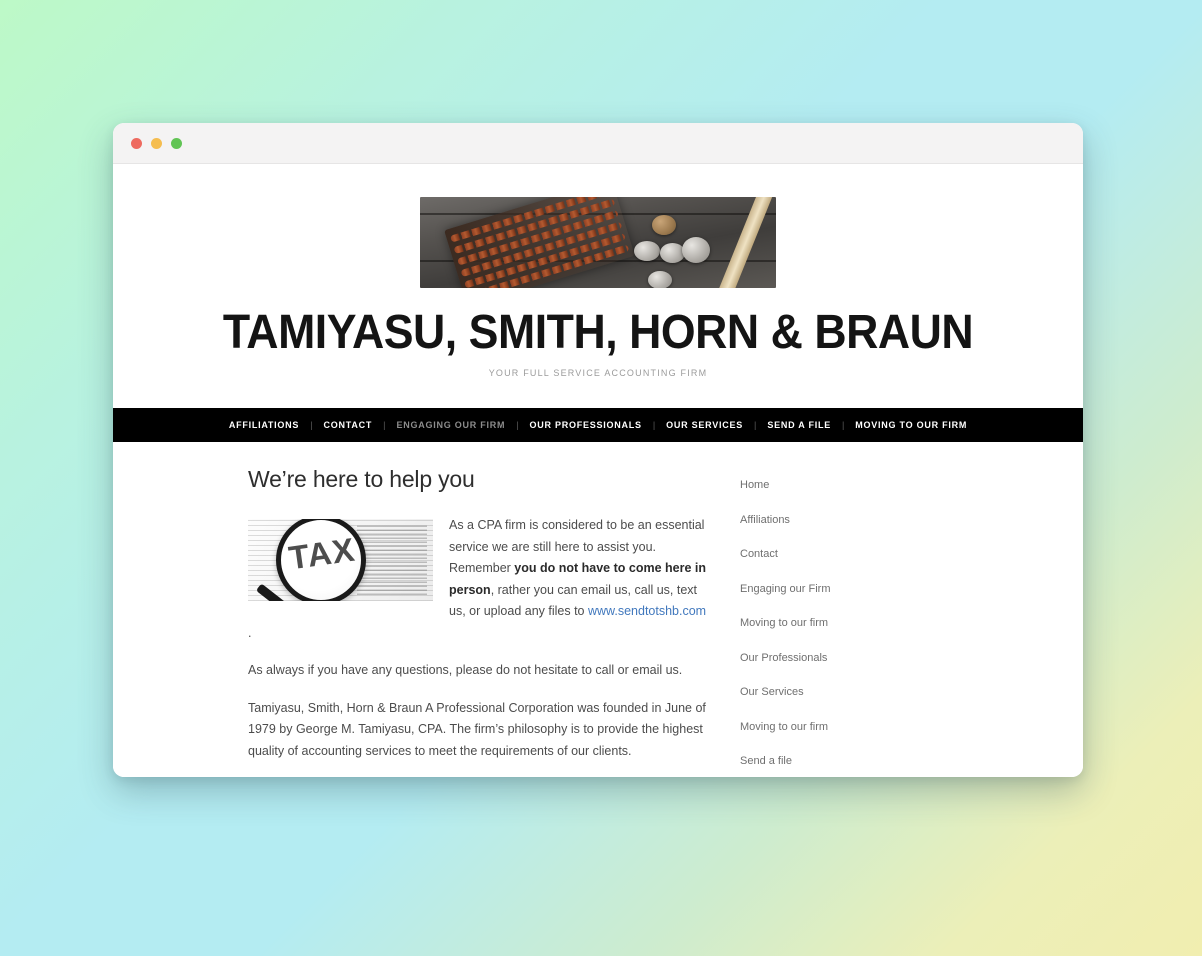  What do you see at coordinates (704, 425) in the screenshot?
I see `nav-item-our-services: OUR SERVICES` at bounding box center [704, 425].